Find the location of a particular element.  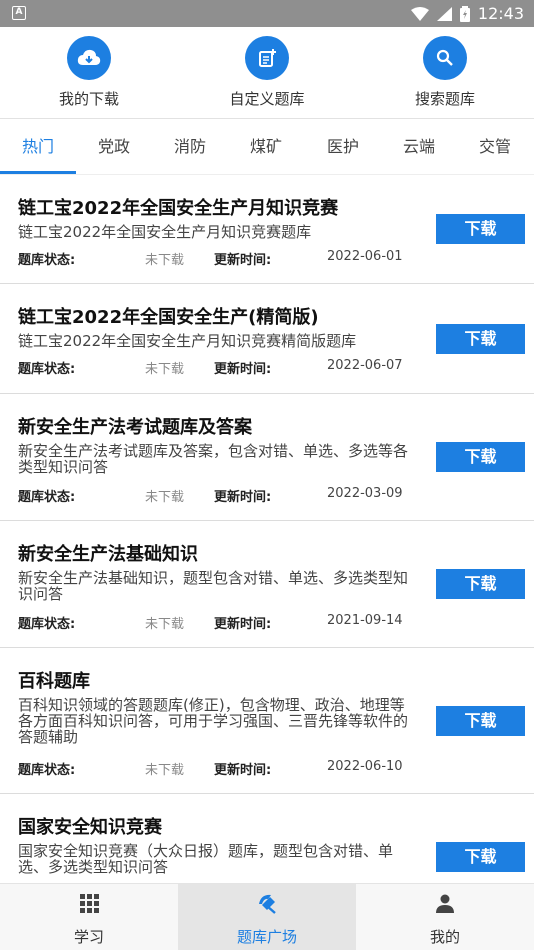

signal-icon is located at coordinates (444, 13).